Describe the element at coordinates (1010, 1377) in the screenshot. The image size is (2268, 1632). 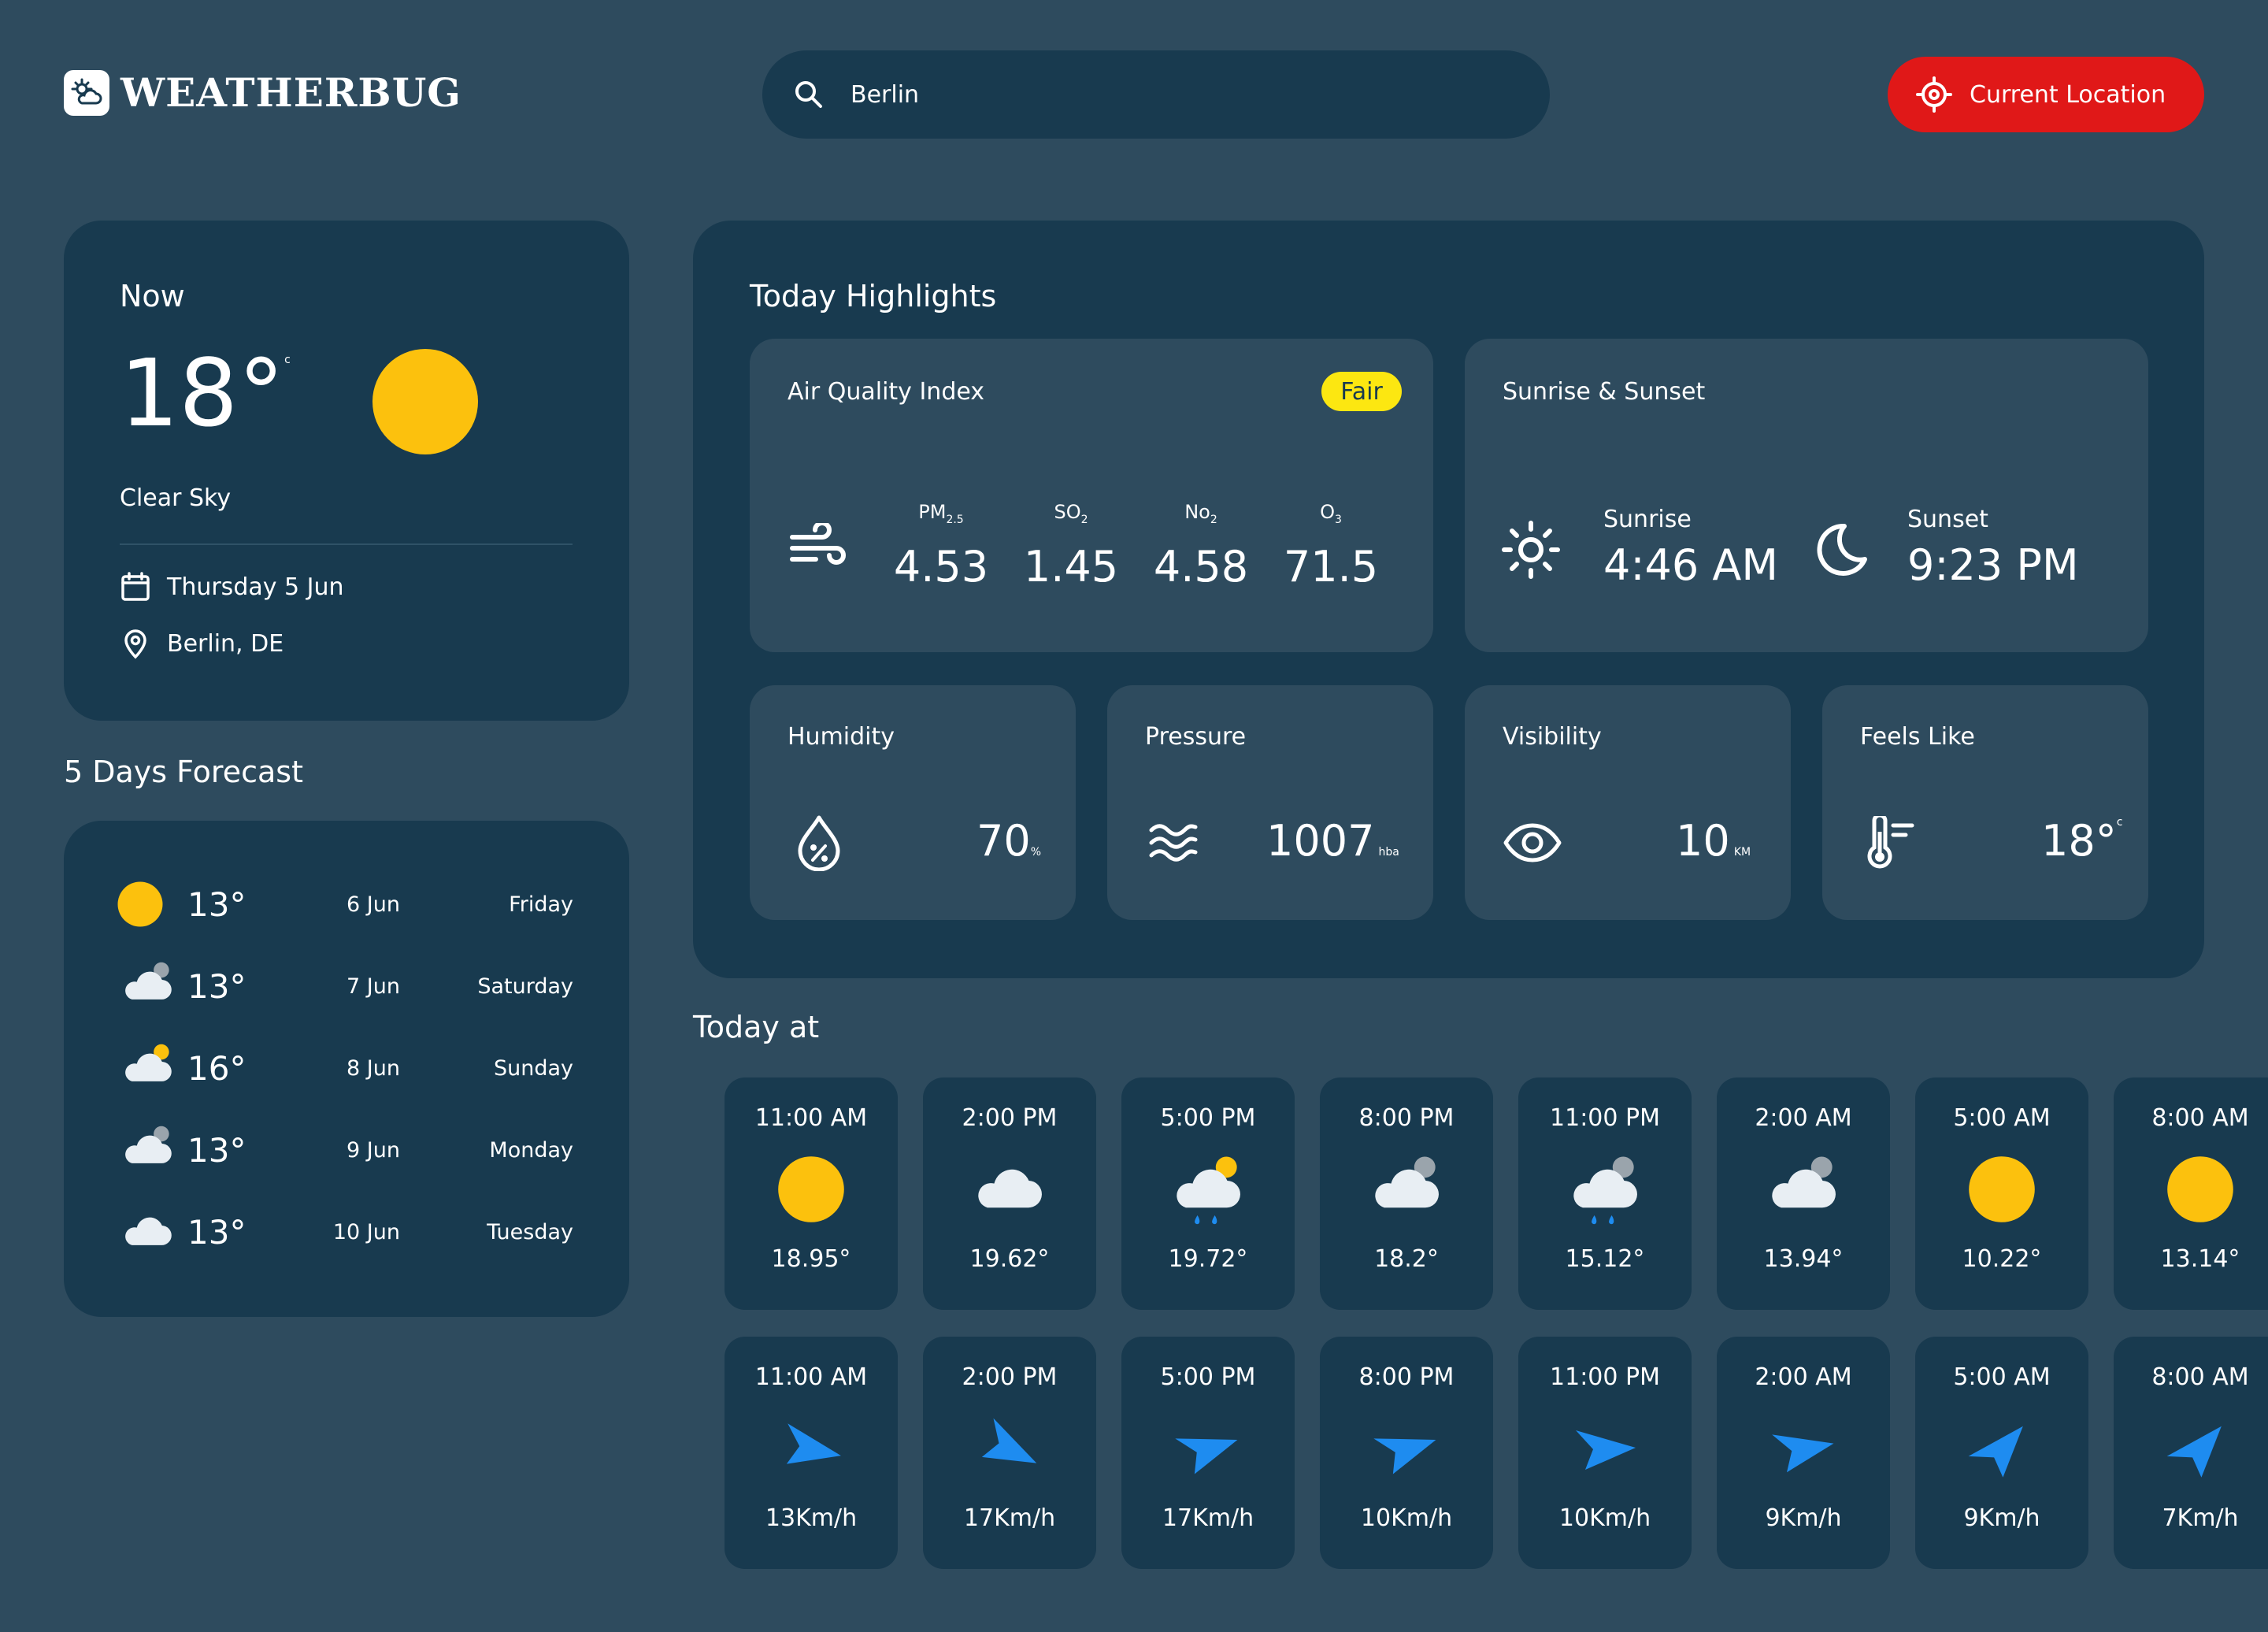
I see `hour-label: 2:00 PM` at that location.